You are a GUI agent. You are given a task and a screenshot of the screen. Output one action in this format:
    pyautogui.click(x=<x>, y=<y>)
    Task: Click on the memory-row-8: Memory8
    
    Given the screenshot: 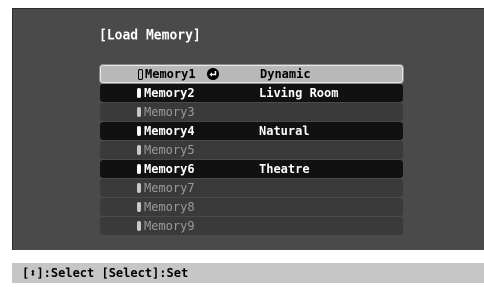 What is the action you would take?
    pyautogui.click(x=251, y=207)
    